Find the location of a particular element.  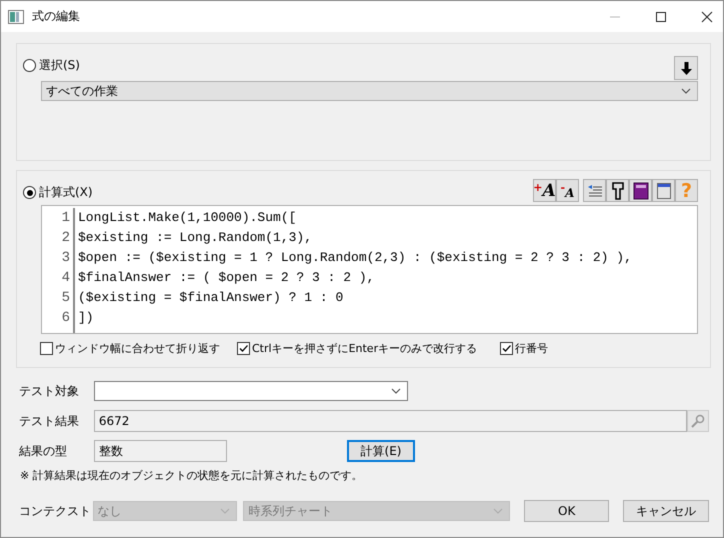

decrease-font-button: -A is located at coordinates (567, 190).